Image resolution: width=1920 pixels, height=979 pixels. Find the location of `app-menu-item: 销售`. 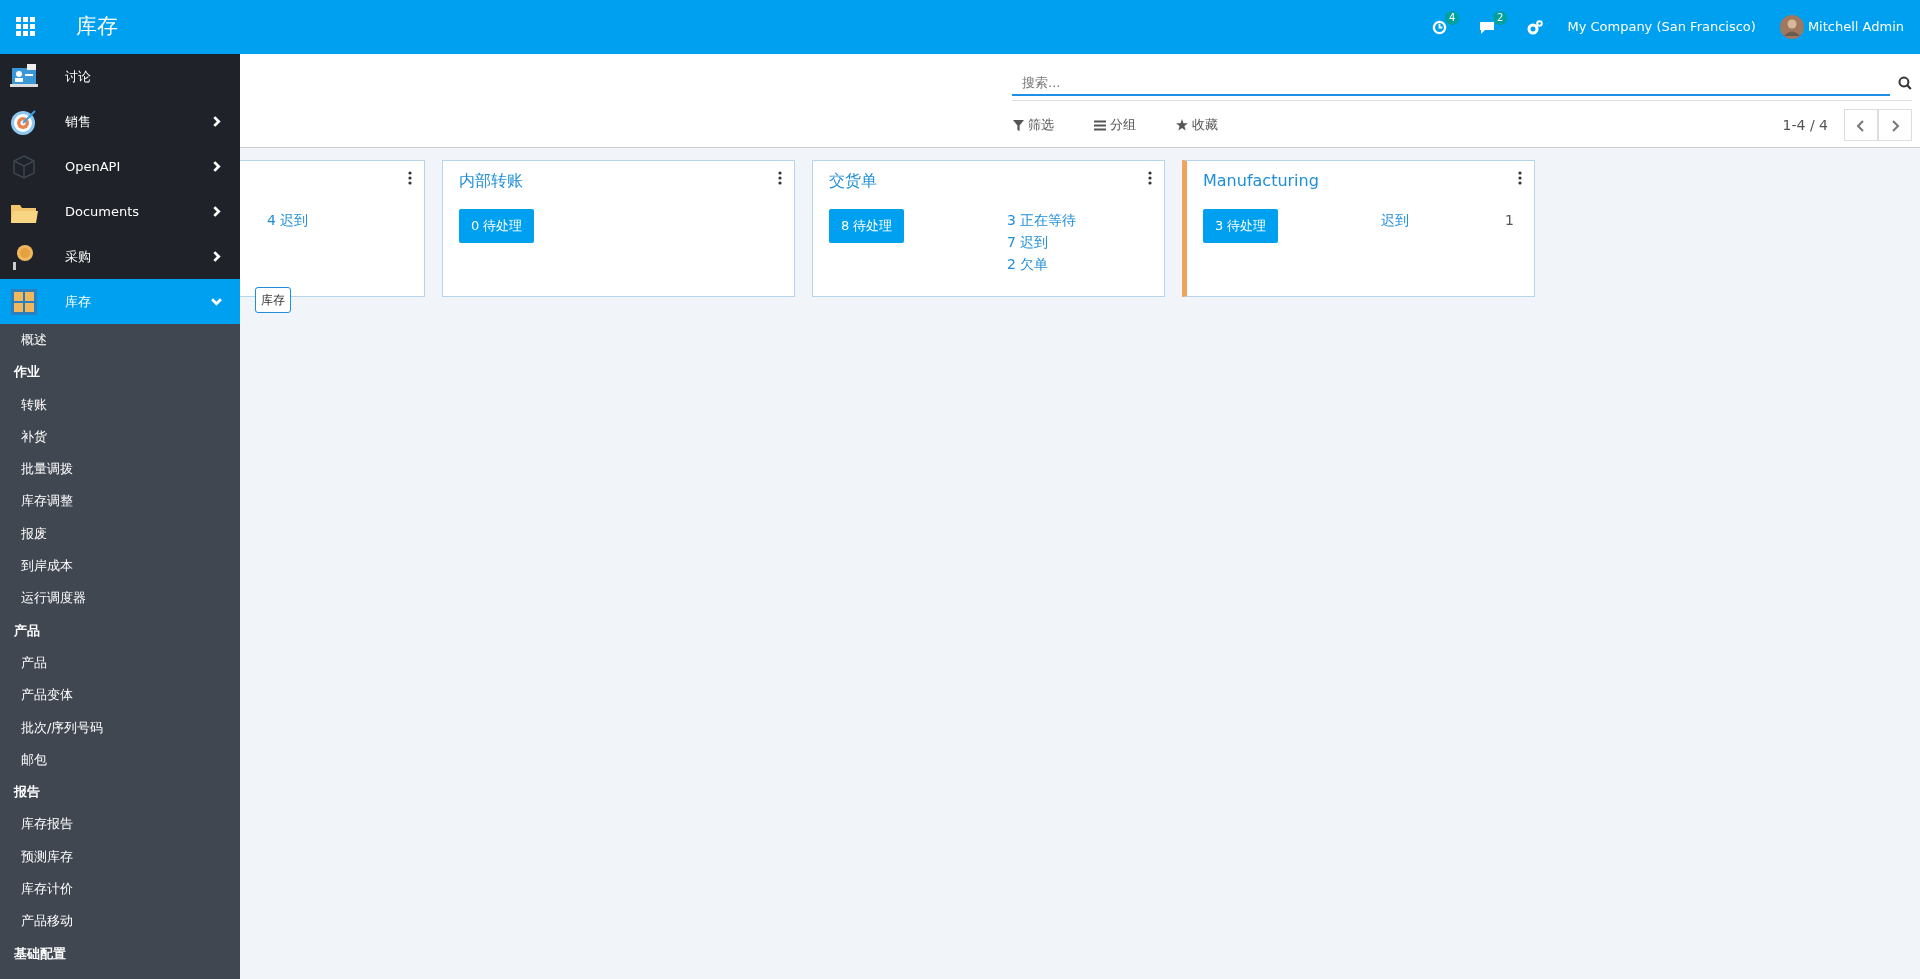

app-menu-item: 销售 is located at coordinates (120, 121).